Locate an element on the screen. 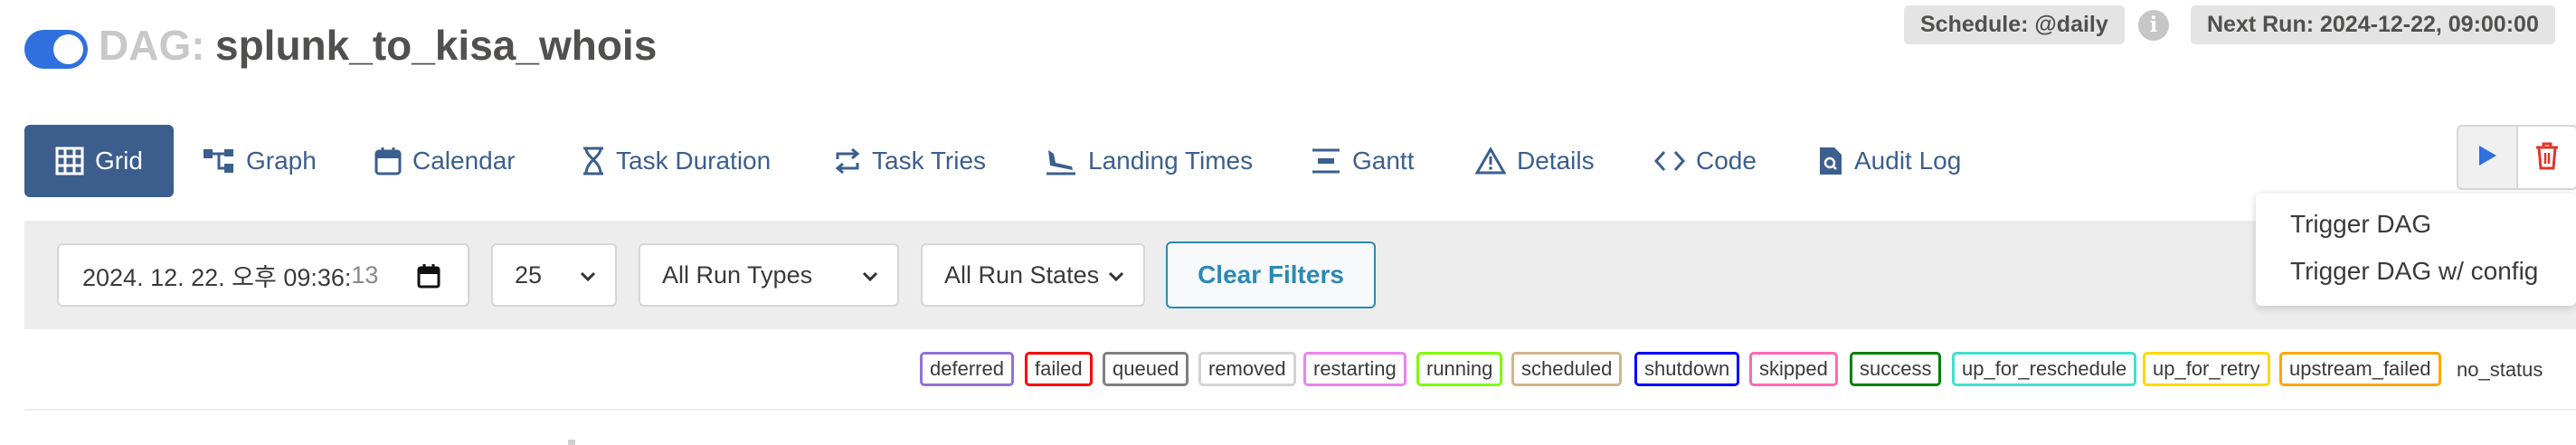 The image size is (2576, 445). tab-task-duration: Task Duration is located at coordinates (677, 161).